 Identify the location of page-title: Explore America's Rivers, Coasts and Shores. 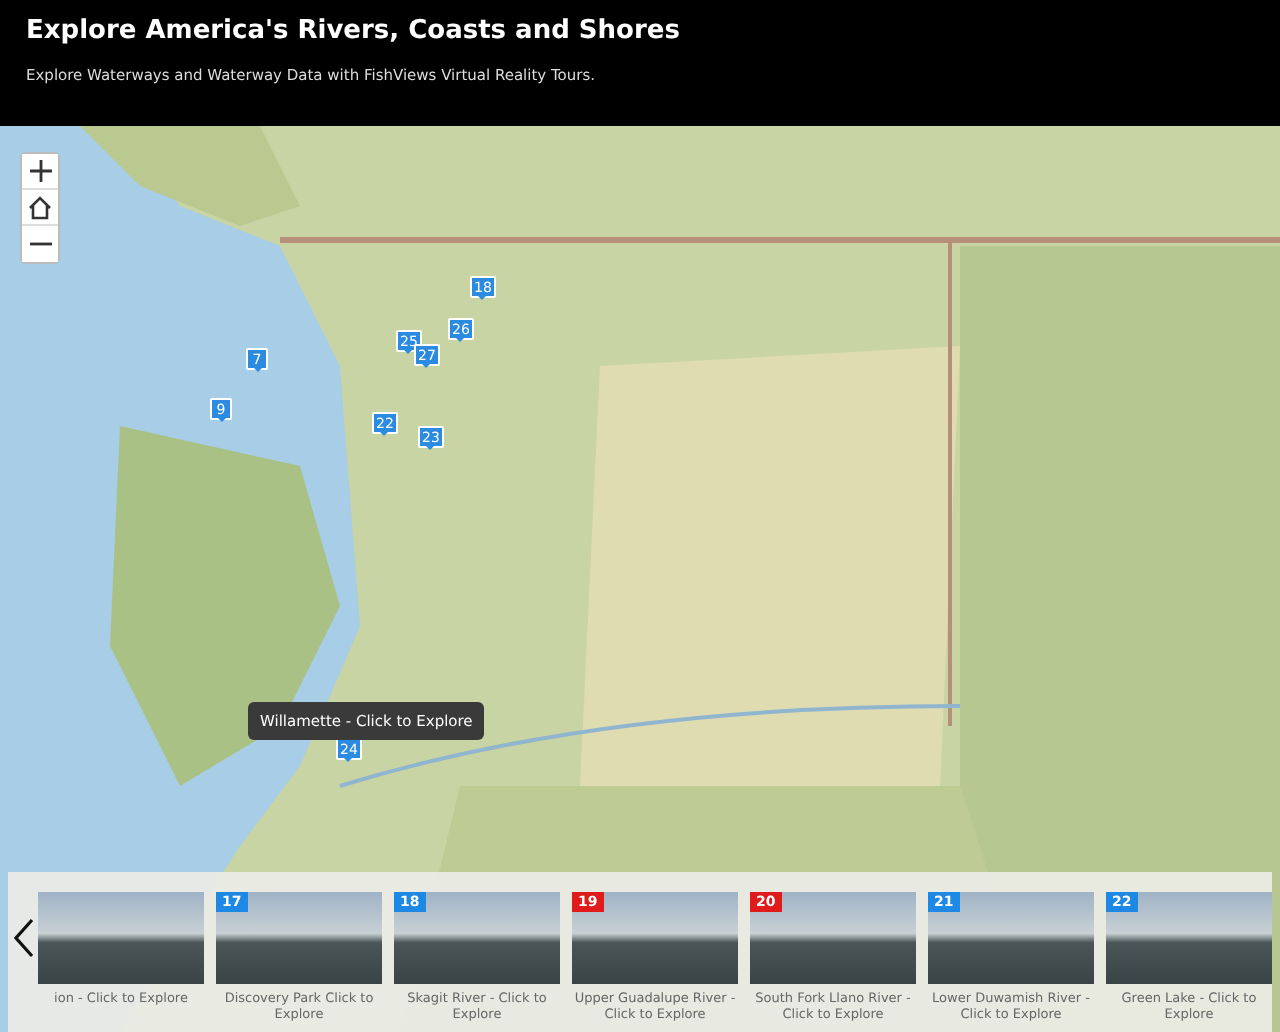
(354, 31).